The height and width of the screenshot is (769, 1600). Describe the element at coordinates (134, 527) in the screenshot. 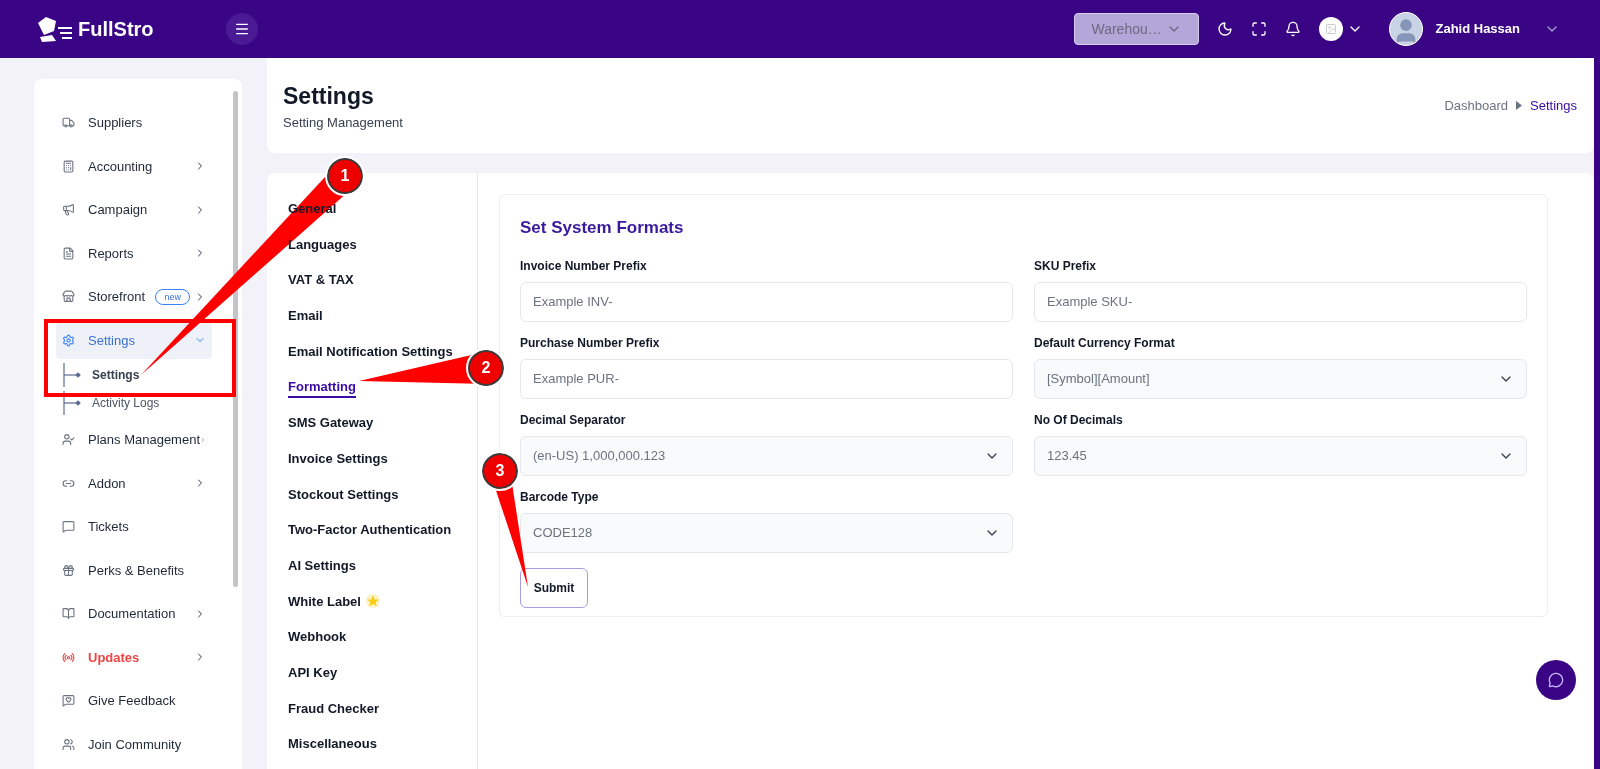

I see `sidebar-item: Tickets` at that location.